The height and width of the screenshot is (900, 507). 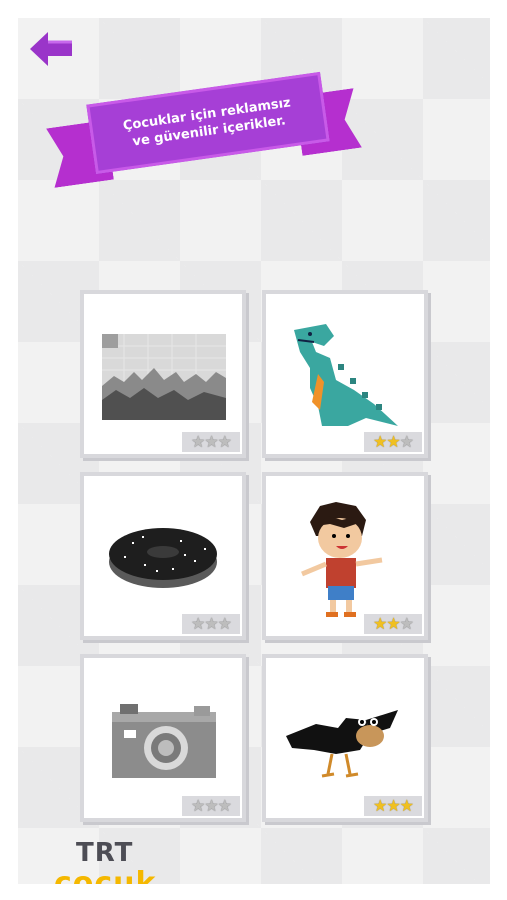 I want to click on logo-line-2: çocuk, so click(x=105, y=875).